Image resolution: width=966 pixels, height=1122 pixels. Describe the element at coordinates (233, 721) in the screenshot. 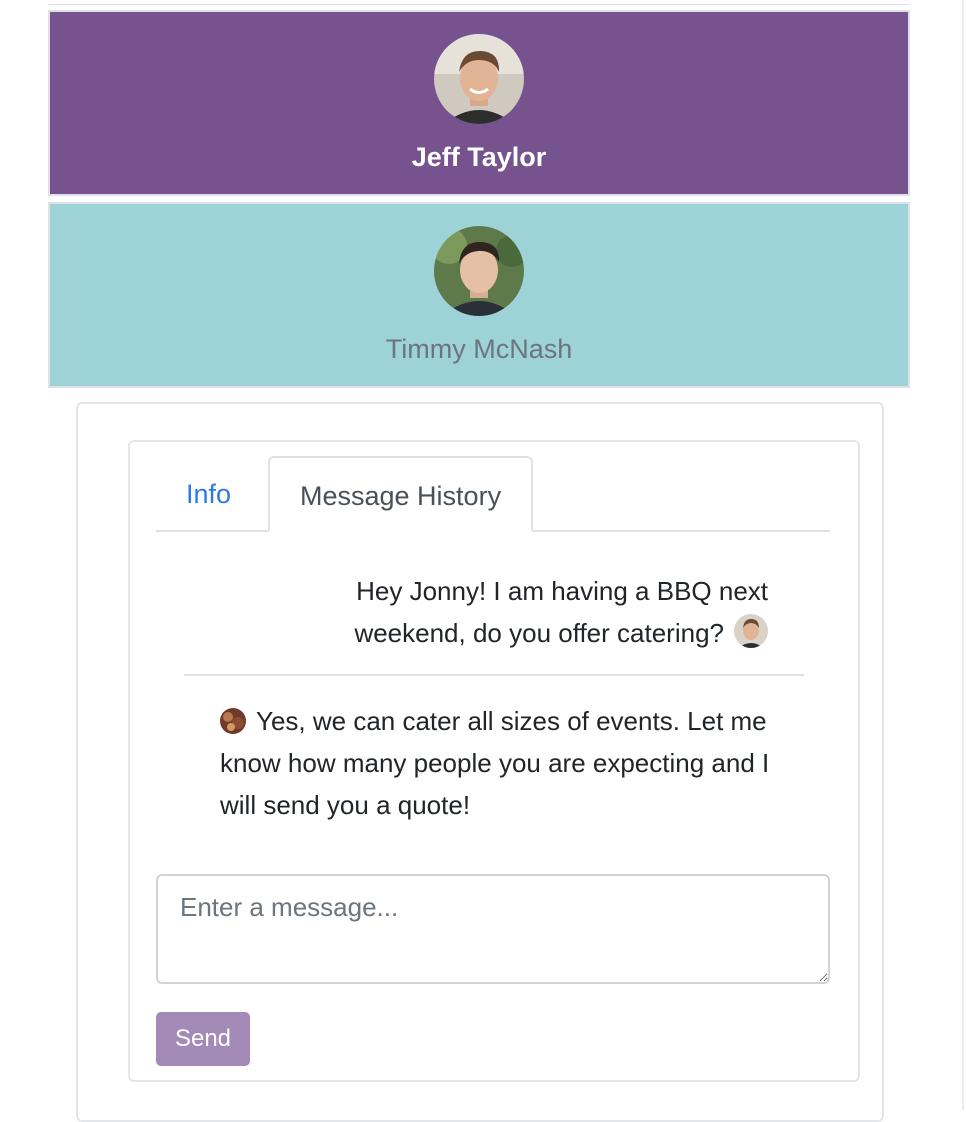

I see `business-avatar-icon` at that location.